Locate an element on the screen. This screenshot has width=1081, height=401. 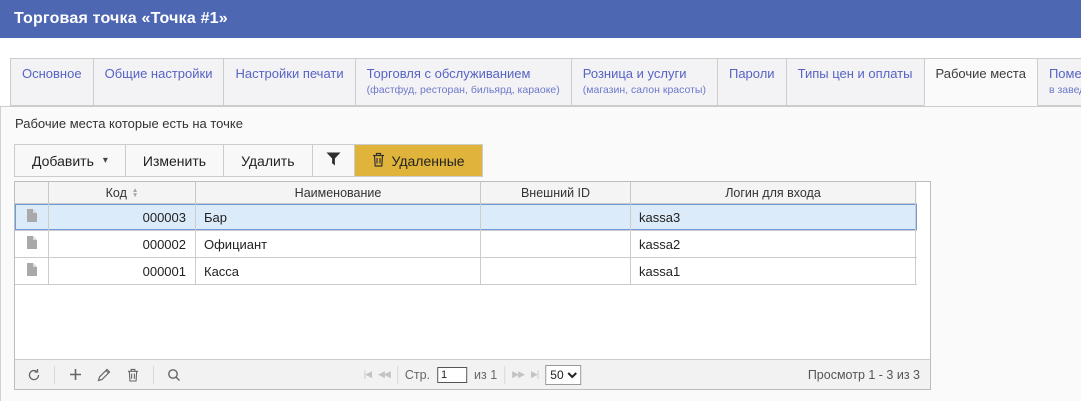
prev-page-icon: ◀◀ is located at coordinates (384, 374).